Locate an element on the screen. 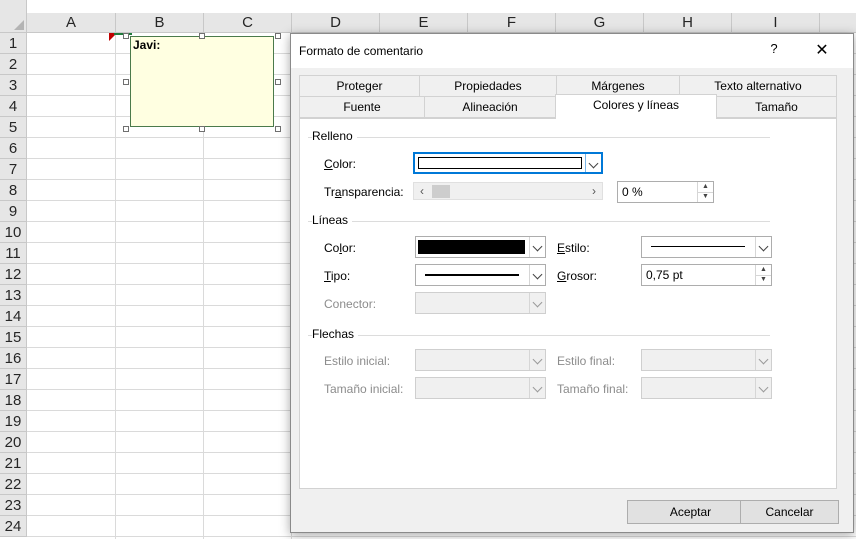 Image resolution: width=856 pixels, height=539 pixels. lines-section-label: Líneas is located at coordinates (332, 220).